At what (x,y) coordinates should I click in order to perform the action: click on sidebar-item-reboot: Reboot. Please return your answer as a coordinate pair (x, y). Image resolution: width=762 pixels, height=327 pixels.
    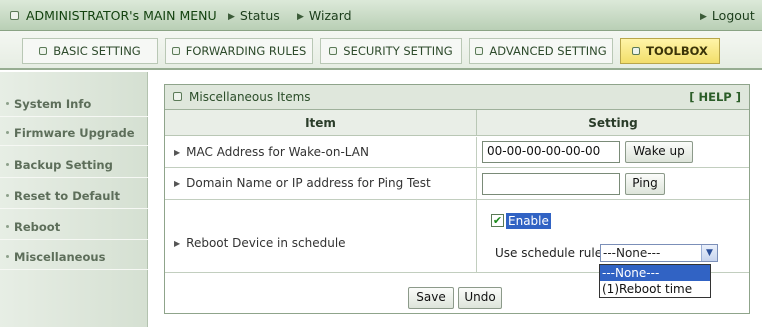
    Looking at the image, I should click on (74, 227).